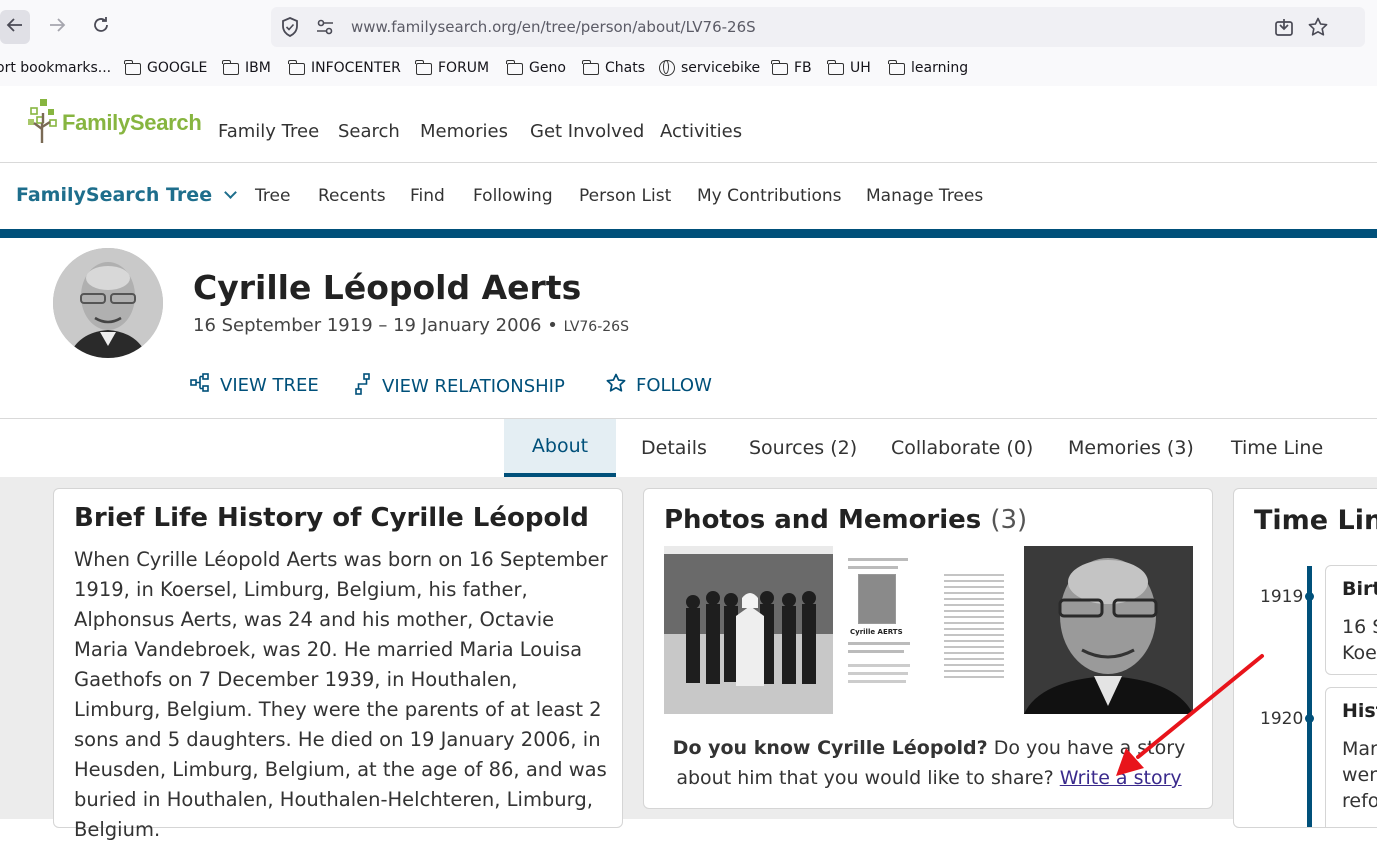  Describe the element at coordinates (748, 630) in the screenshot. I see `memory-photo-group` at that location.